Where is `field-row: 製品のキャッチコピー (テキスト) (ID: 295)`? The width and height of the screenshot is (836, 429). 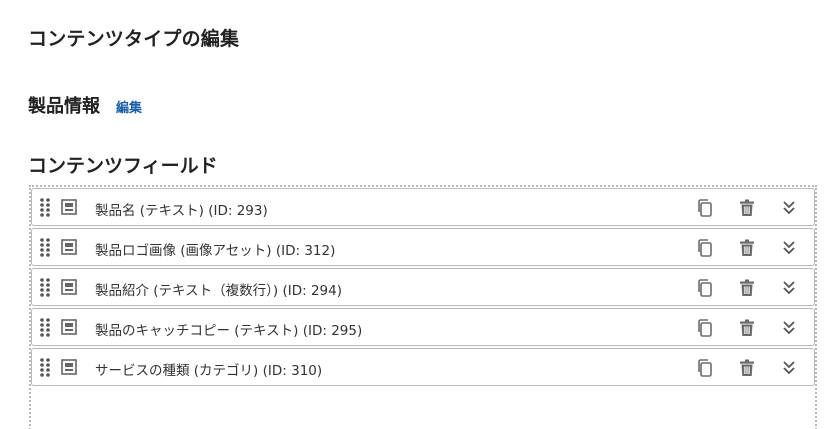 field-row: 製品のキャッチコピー (テキスト) (ID: 295) is located at coordinates (423, 327).